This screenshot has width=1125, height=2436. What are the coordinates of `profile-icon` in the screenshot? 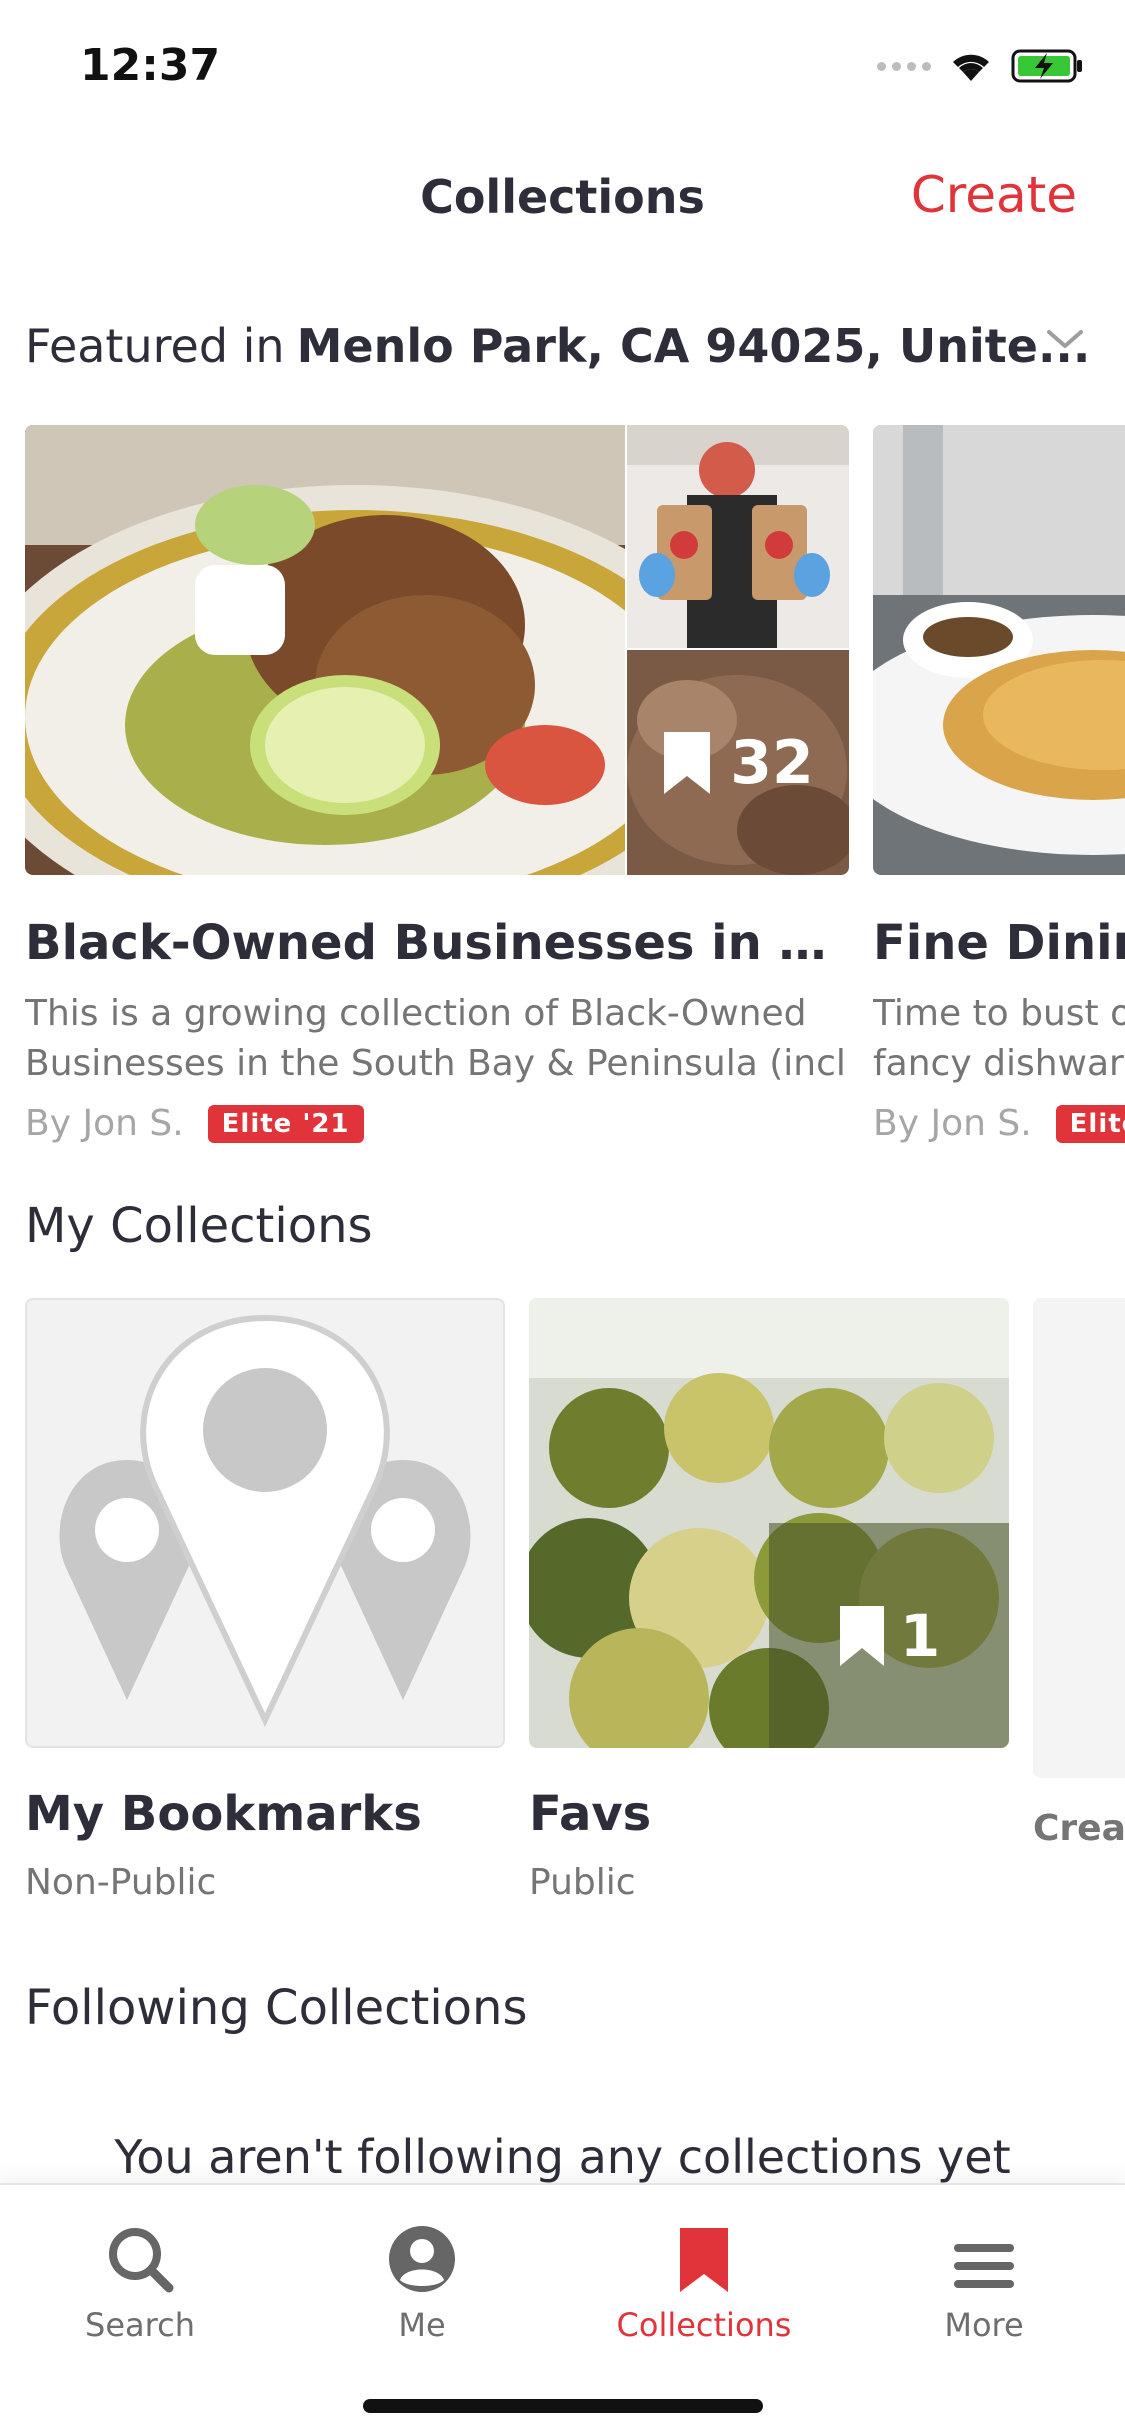 It's located at (422, 2259).